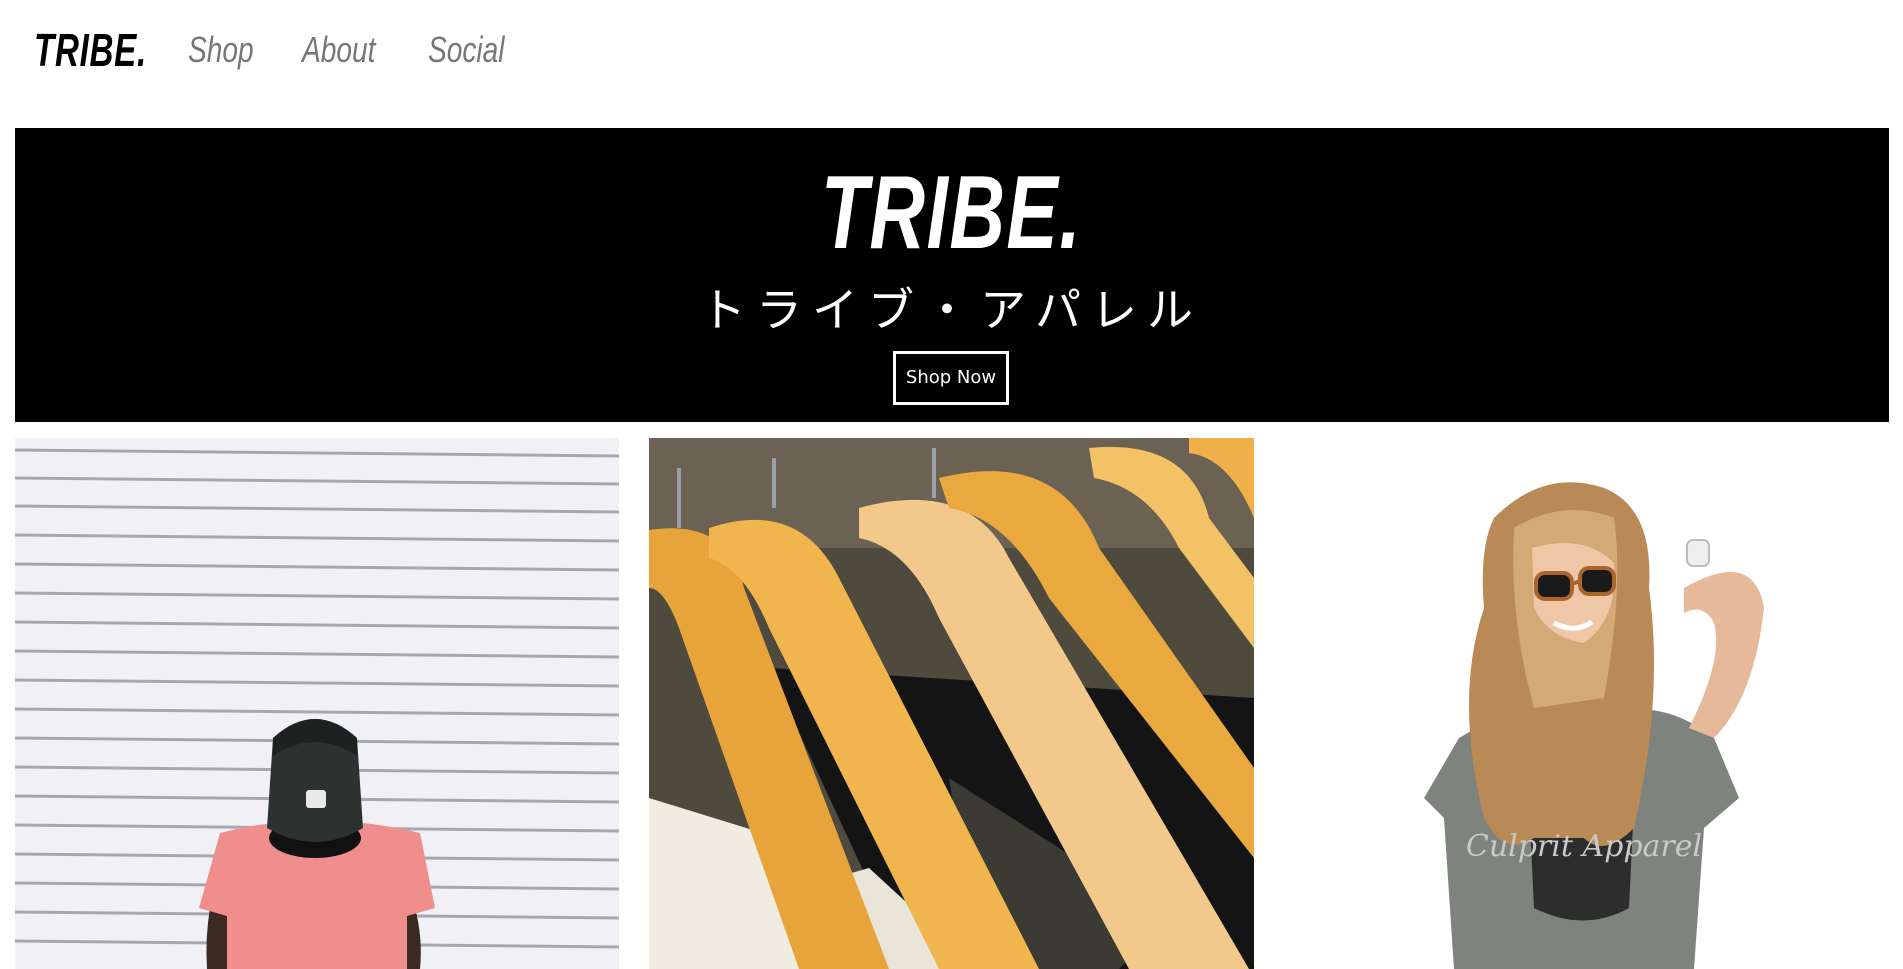 The width and height of the screenshot is (1903, 969). What do you see at coordinates (90, 50) in the screenshot?
I see `brand-logo: TRIBE.` at bounding box center [90, 50].